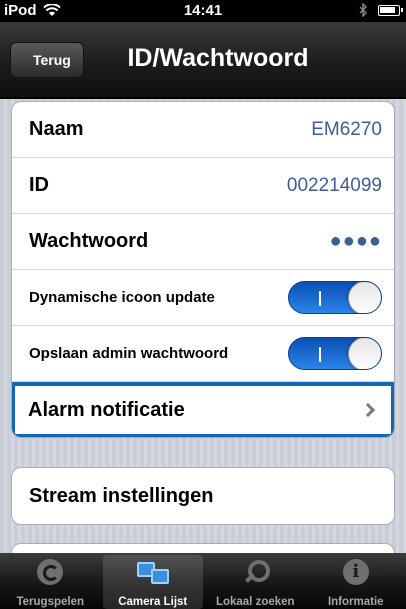 The height and width of the screenshot is (609, 406). What do you see at coordinates (39, 185) in the screenshot?
I see `id-label: ID` at bounding box center [39, 185].